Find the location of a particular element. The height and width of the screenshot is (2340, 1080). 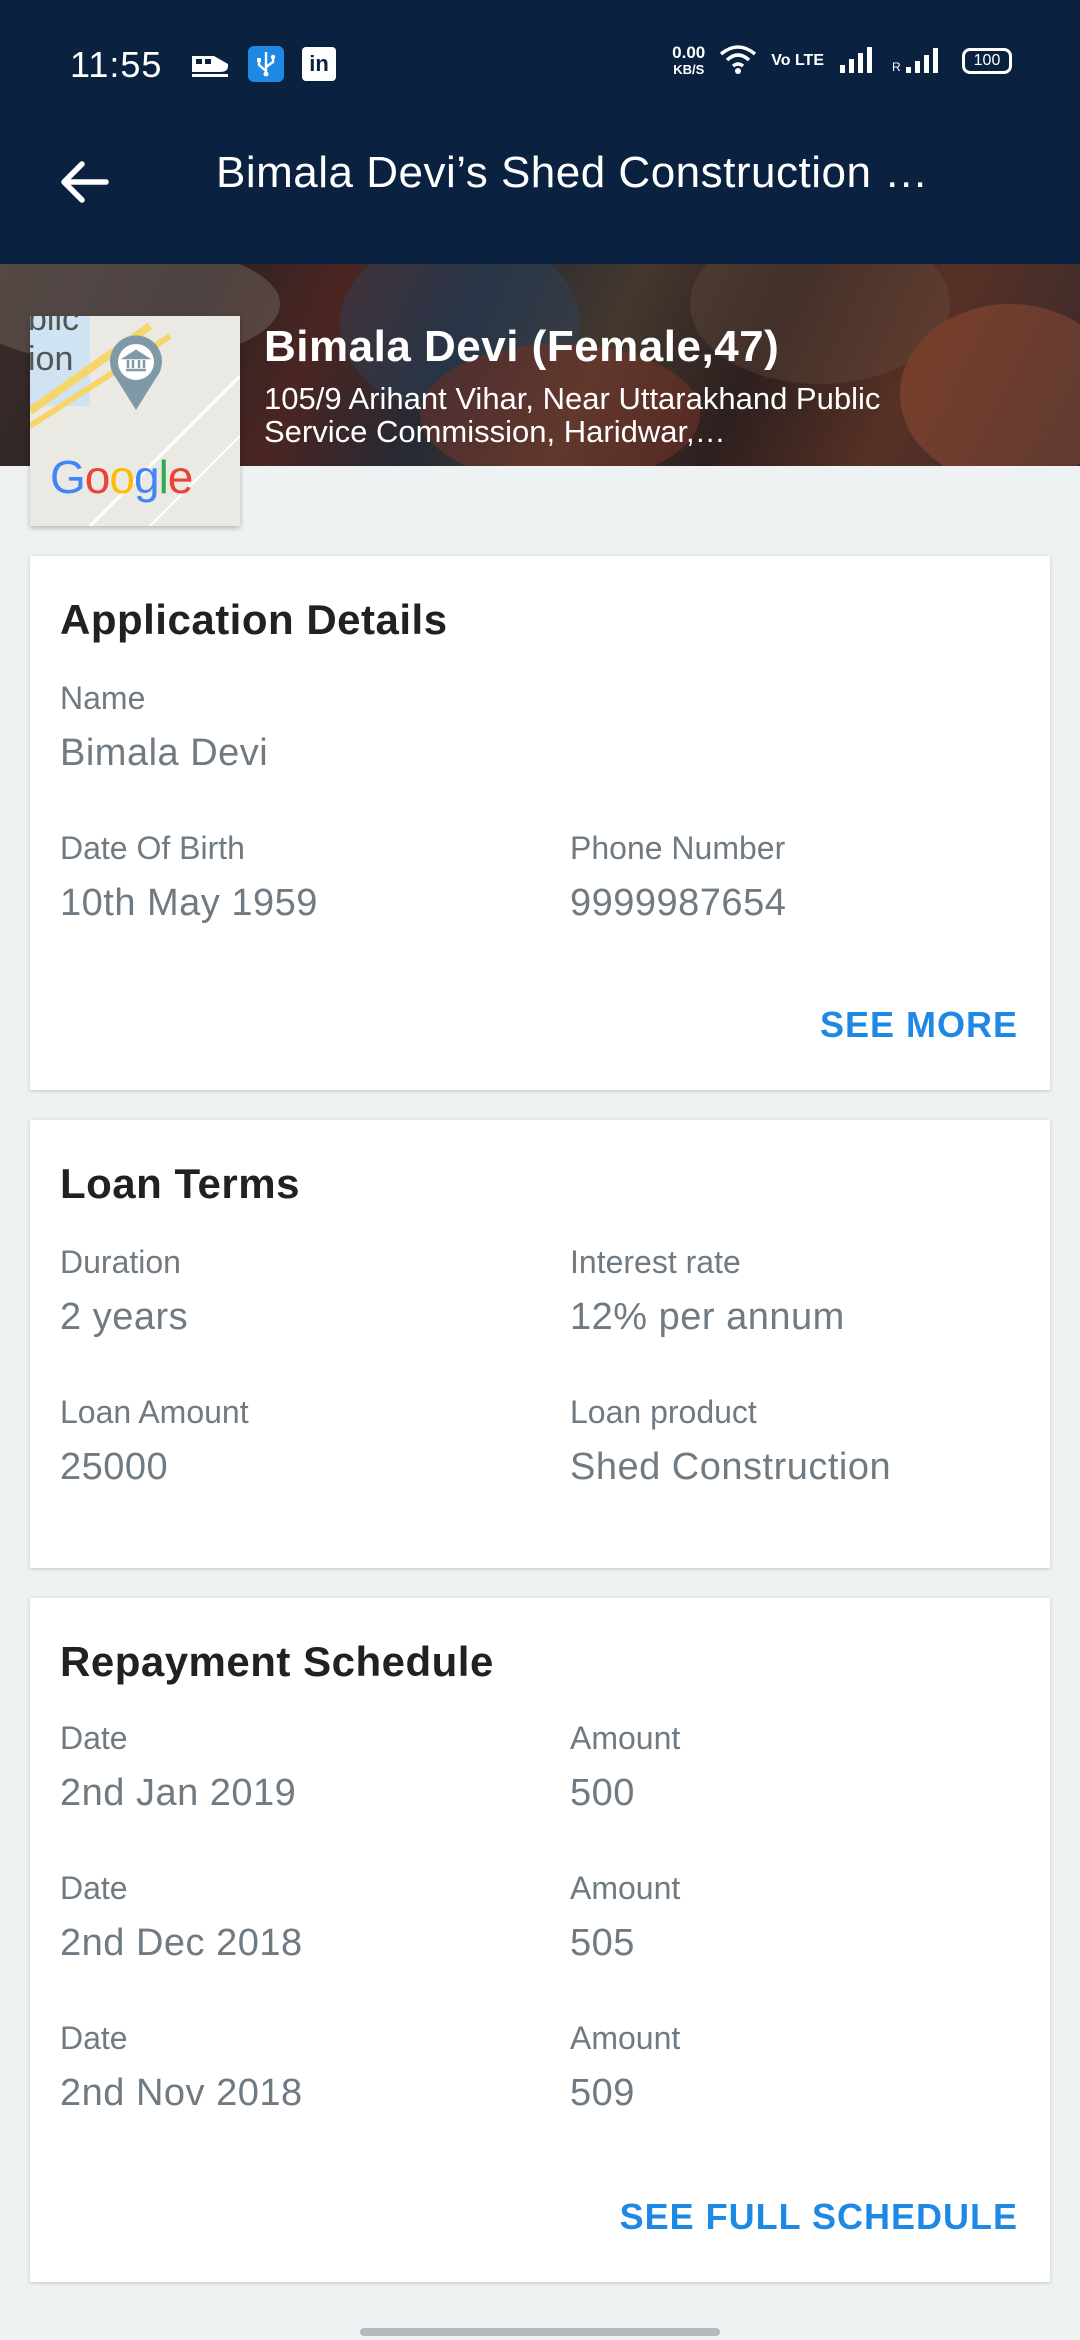

schedule-date: 2nd Dec 2018 is located at coordinates (181, 1943).